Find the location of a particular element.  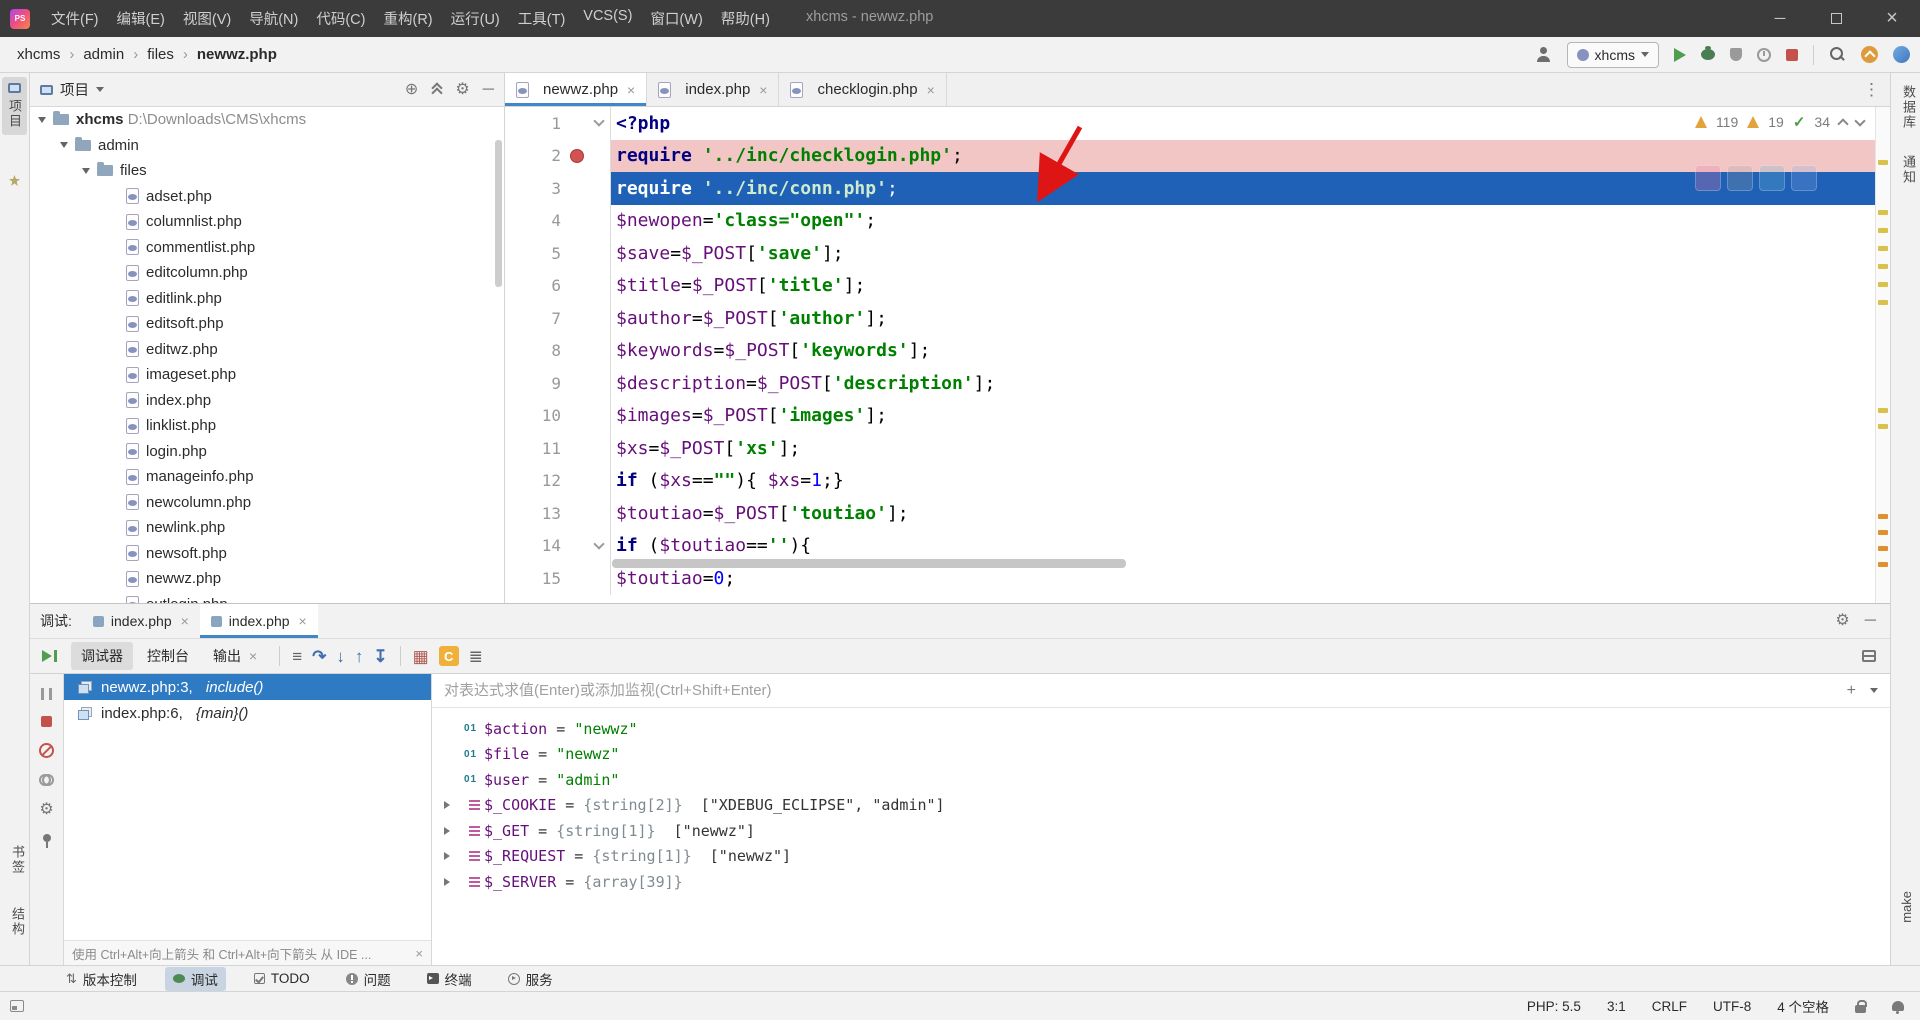

tree-file-item: newsoft.php is located at coordinates (267, 554).